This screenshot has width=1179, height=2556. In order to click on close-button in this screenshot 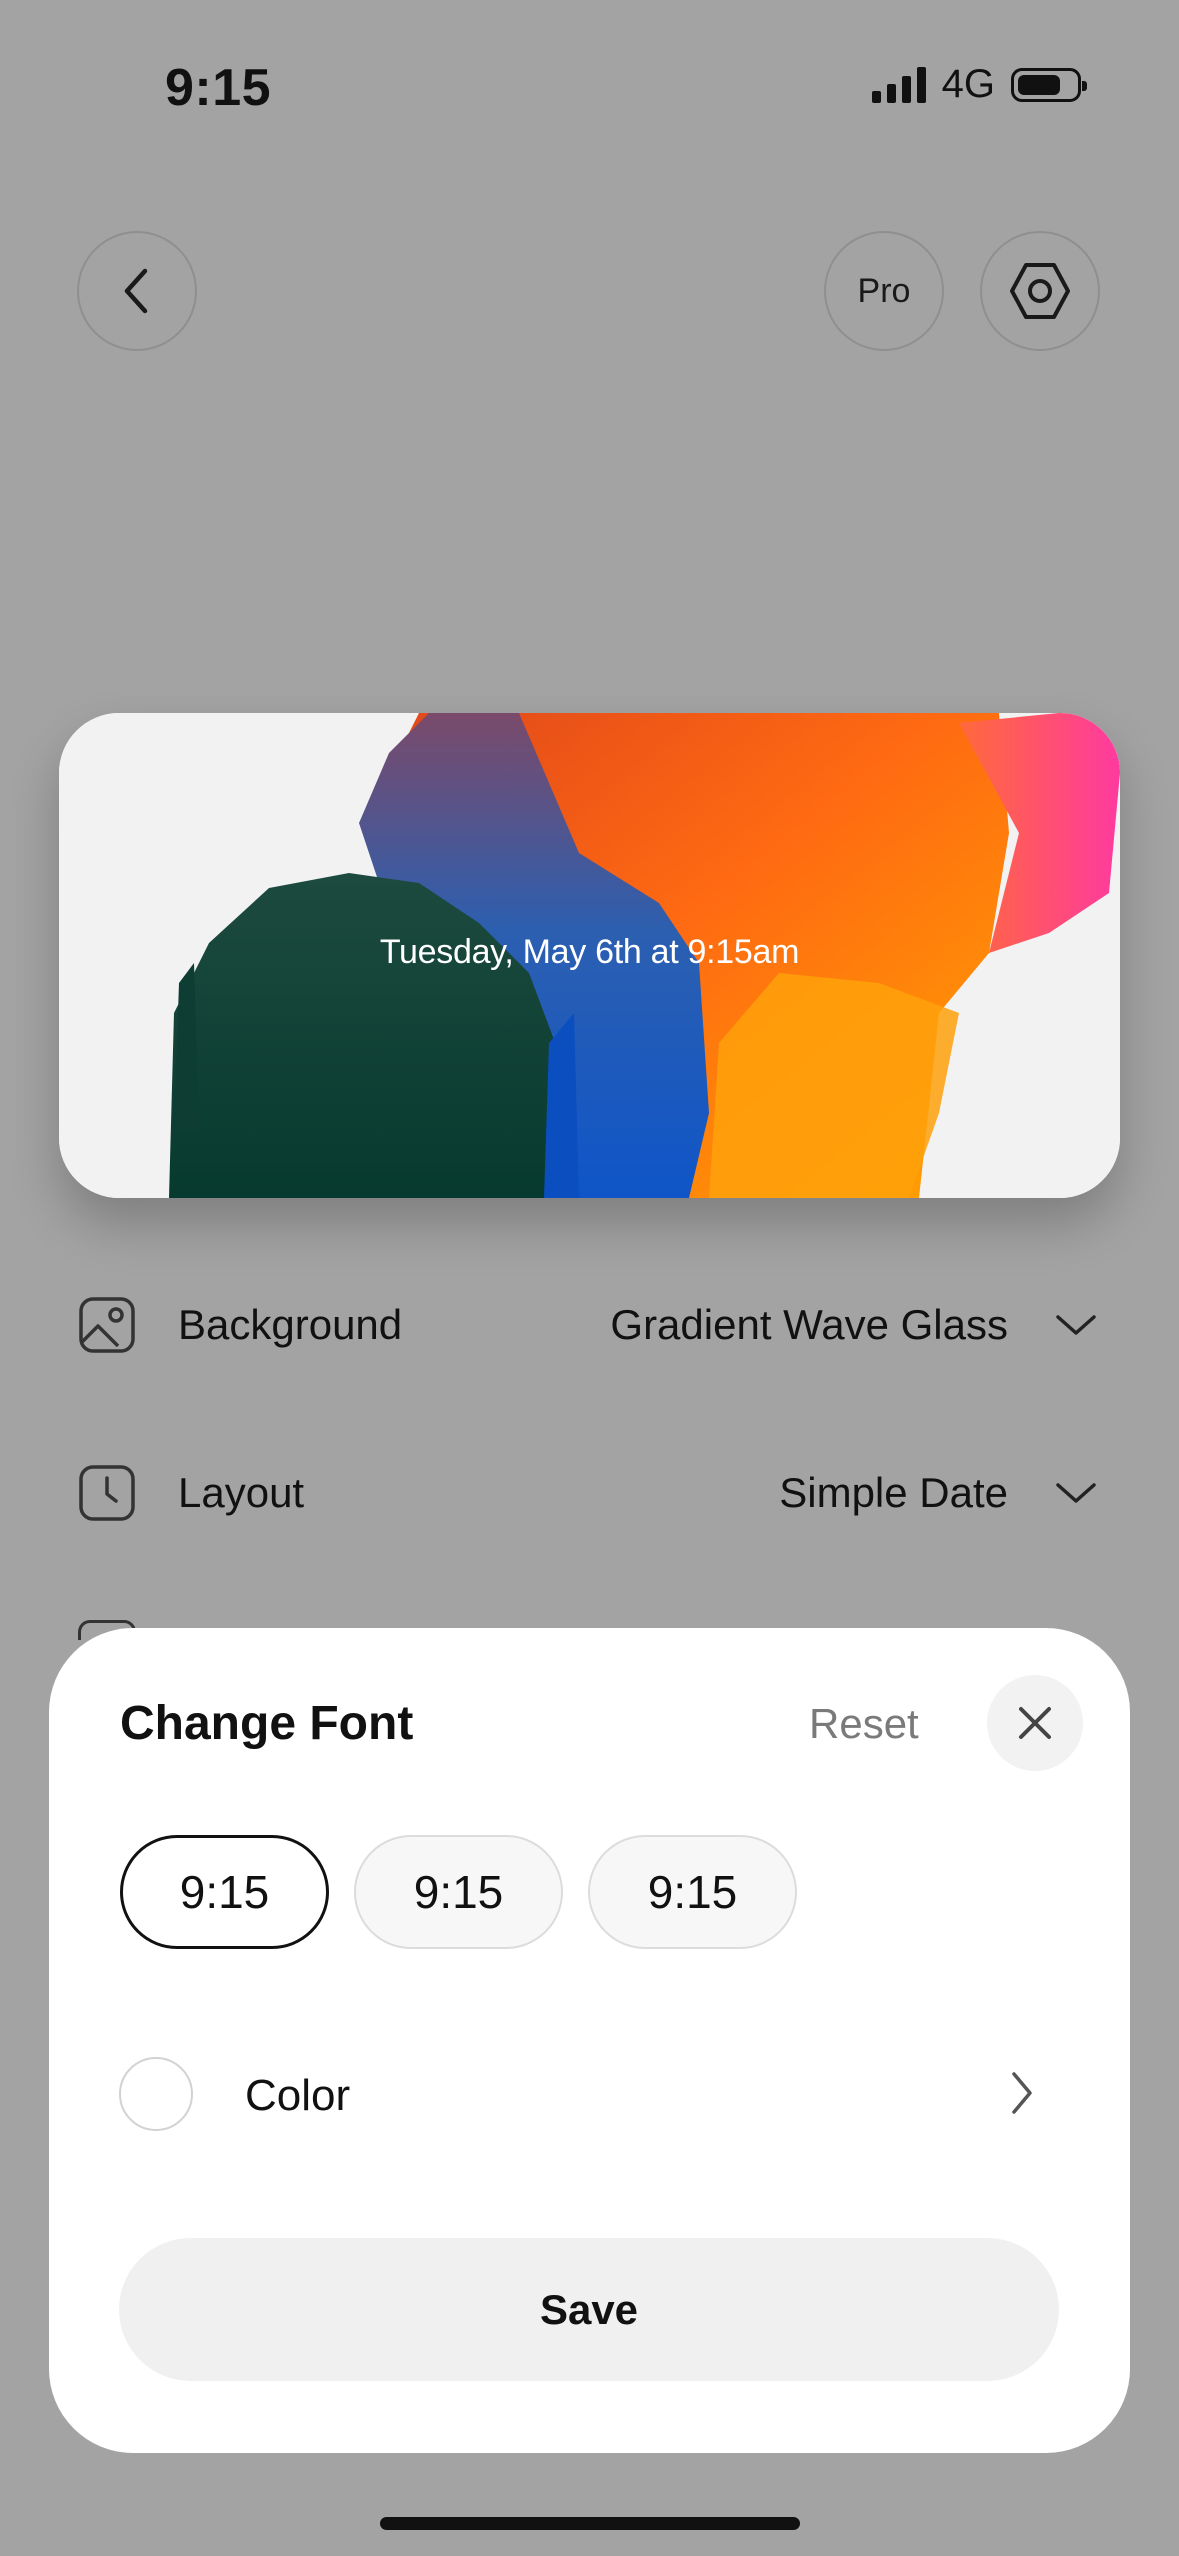, I will do `click(1035, 1723)`.